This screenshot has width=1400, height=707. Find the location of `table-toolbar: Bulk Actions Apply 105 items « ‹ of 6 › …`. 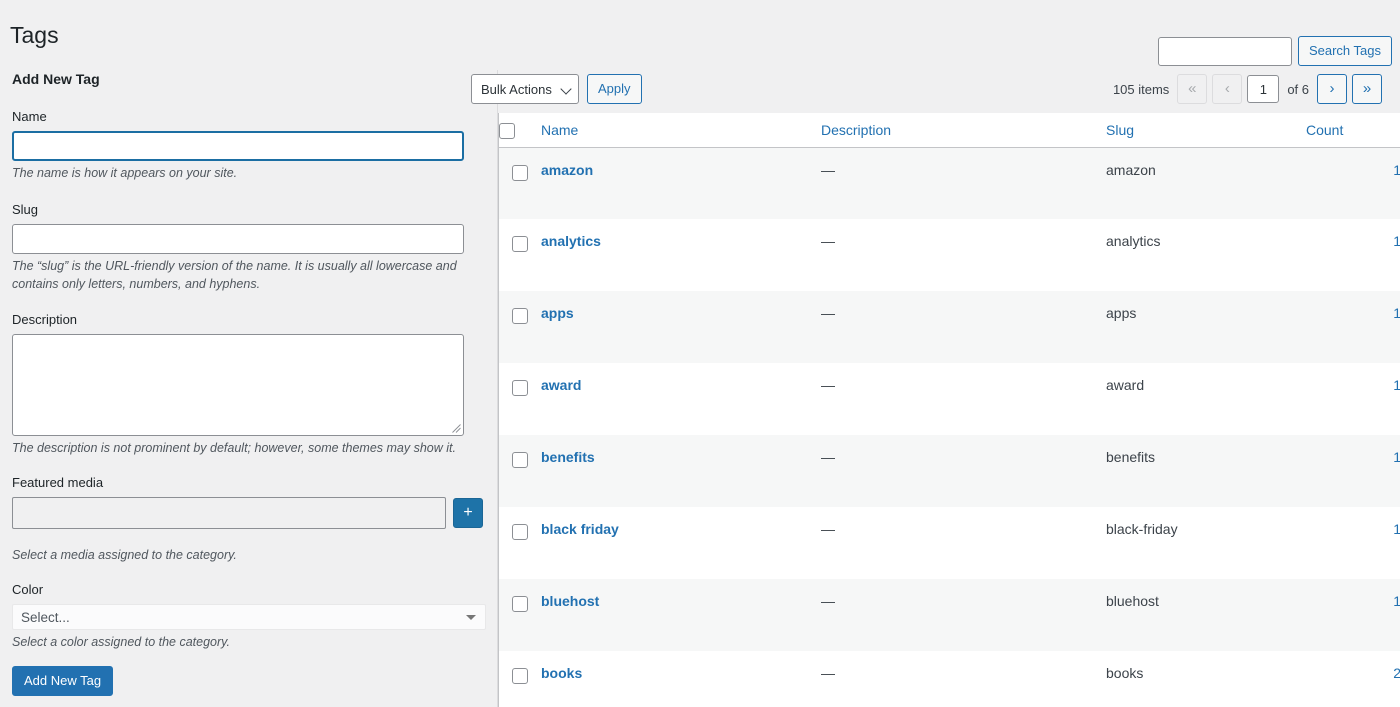

table-toolbar: Bulk Actions Apply 105 items « ‹ of 6 › … is located at coordinates (931, 90).